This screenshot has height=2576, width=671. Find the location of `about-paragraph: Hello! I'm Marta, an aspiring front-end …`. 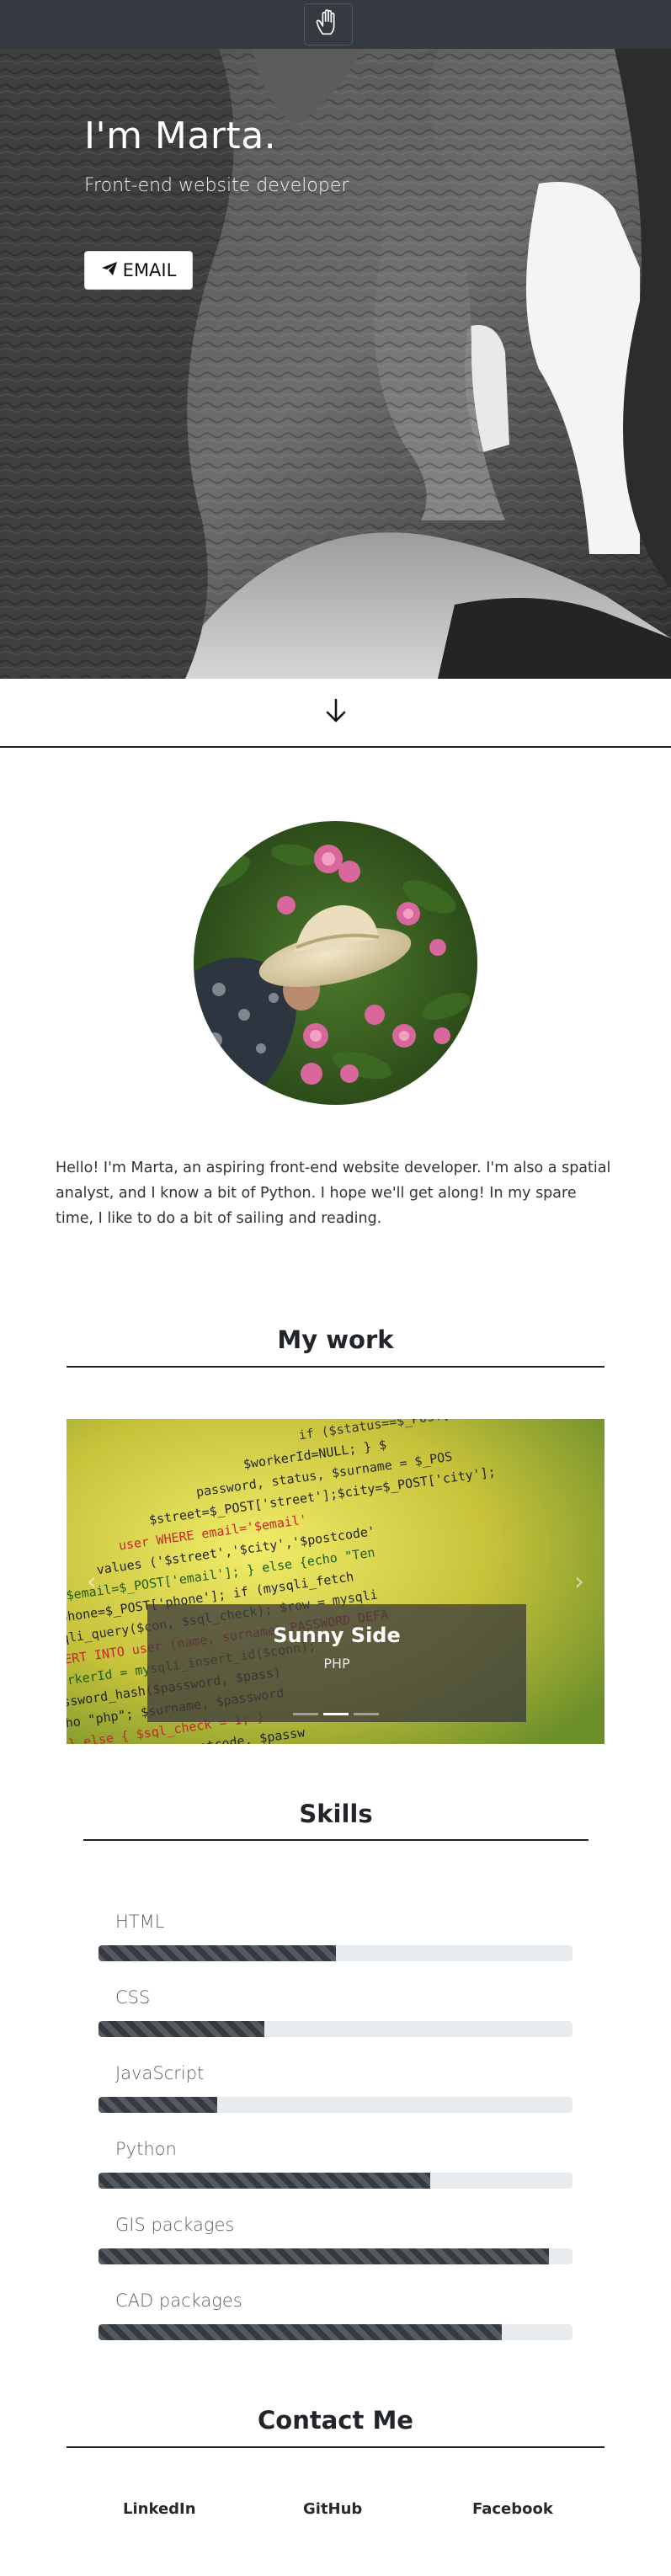

about-paragraph: Hello! I'm Marta, an aspiring front-end … is located at coordinates (333, 1193).